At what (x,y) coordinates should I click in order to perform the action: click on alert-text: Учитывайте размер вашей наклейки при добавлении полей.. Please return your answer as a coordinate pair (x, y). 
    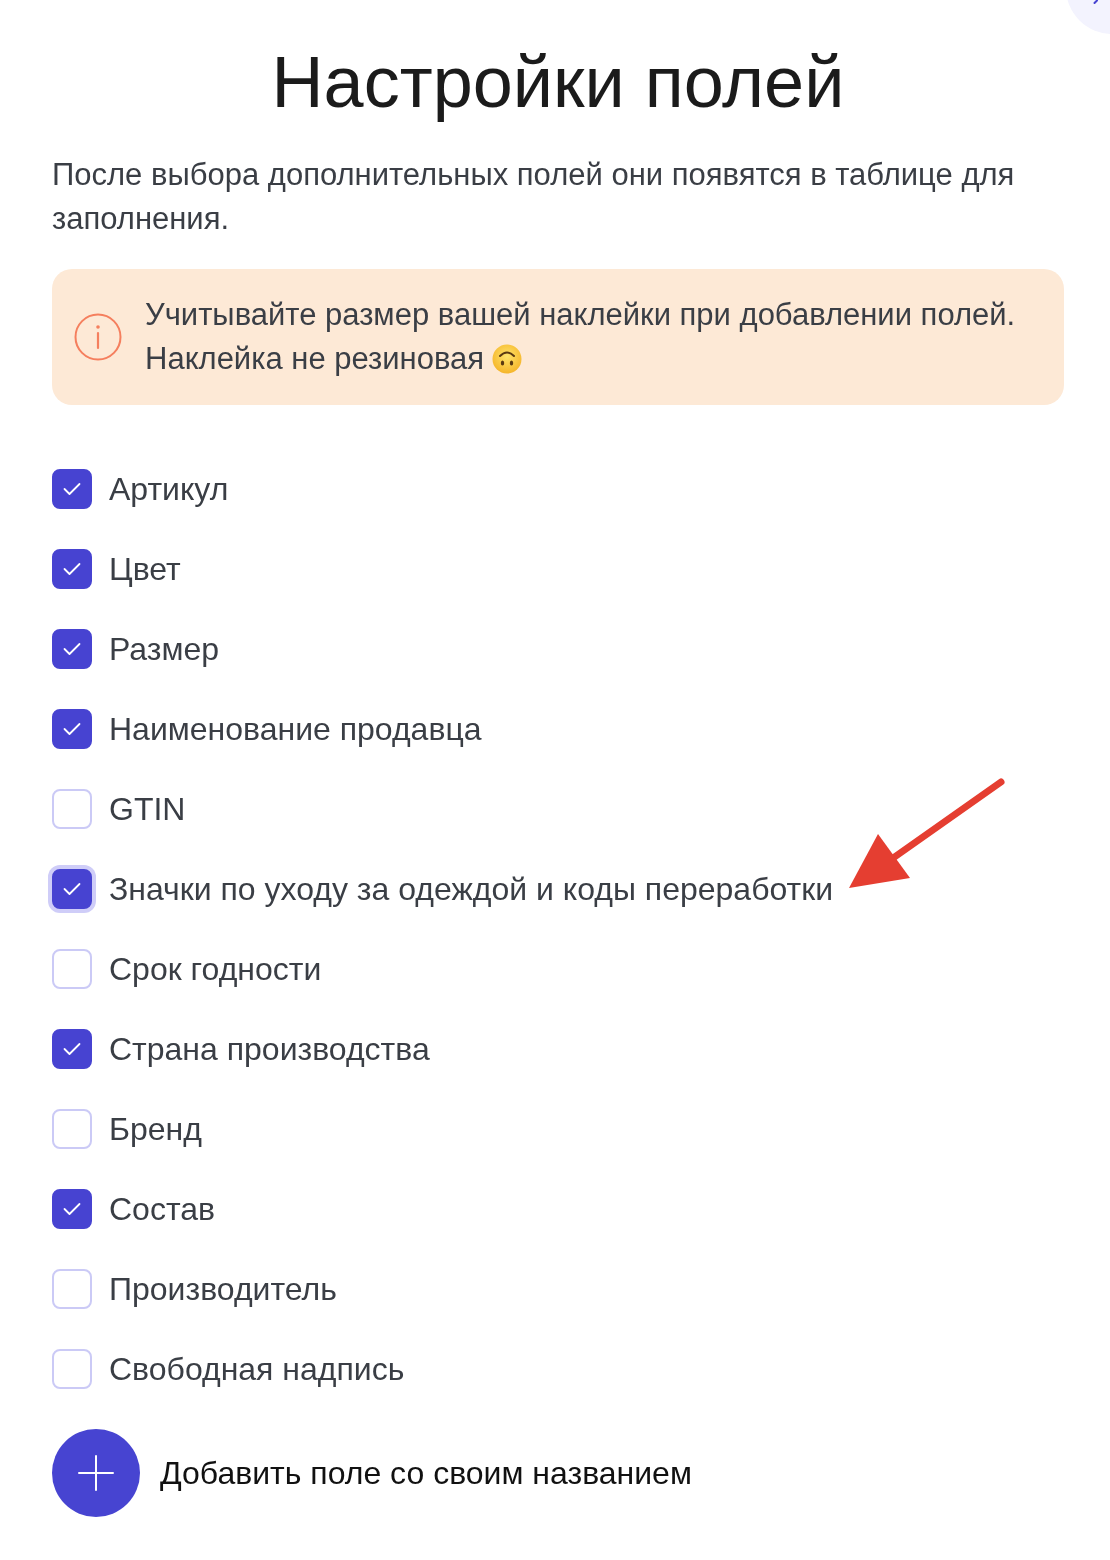
    Looking at the image, I should click on (580, 315).